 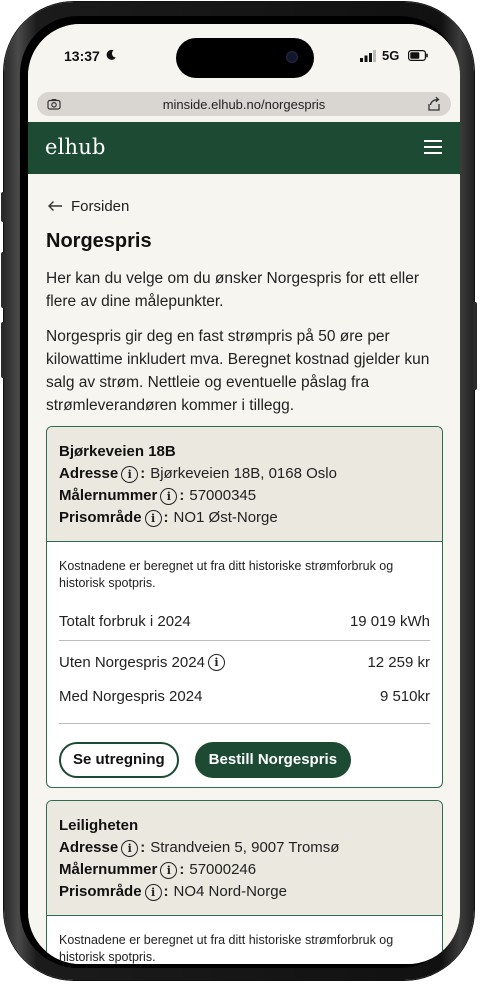 What do you see at coordinates (389, 621) in the screenshot?
I see `total-consumption-value: 19 019 kWh` at bounding box center [389, 621].